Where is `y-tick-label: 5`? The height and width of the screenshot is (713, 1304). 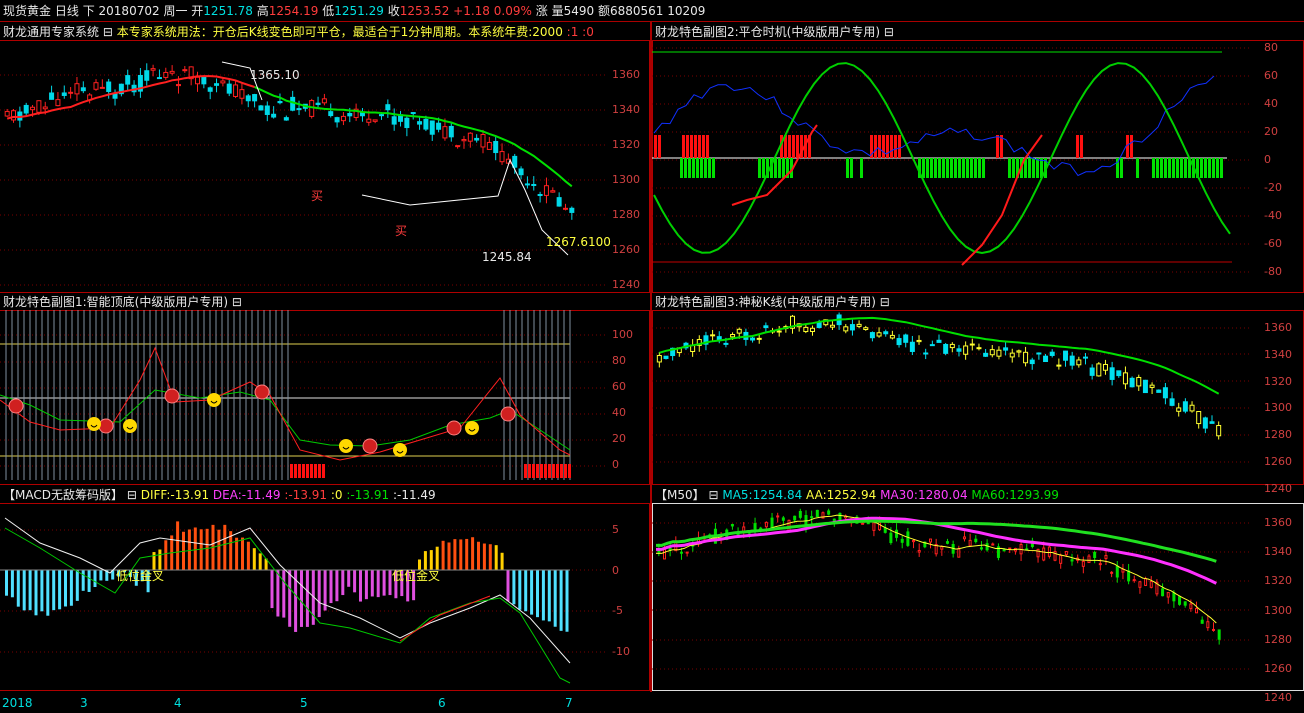 y-tick-label: 5 is located at coordinates (615, 529).